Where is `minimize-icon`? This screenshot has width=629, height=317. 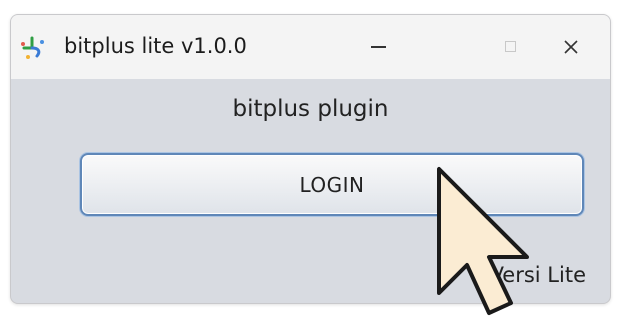 minimize-icon is located at coordinates (379, 47).